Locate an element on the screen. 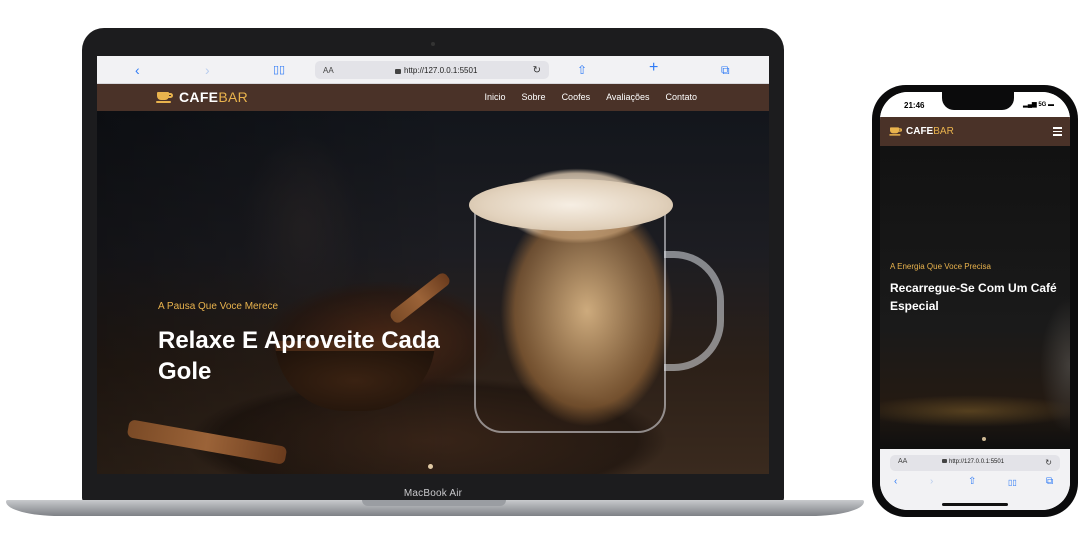 This screenshot has height=540, width=1080. mobile-url-text: http://127.0.0.1:5501 is located at coordinates (973, 462).